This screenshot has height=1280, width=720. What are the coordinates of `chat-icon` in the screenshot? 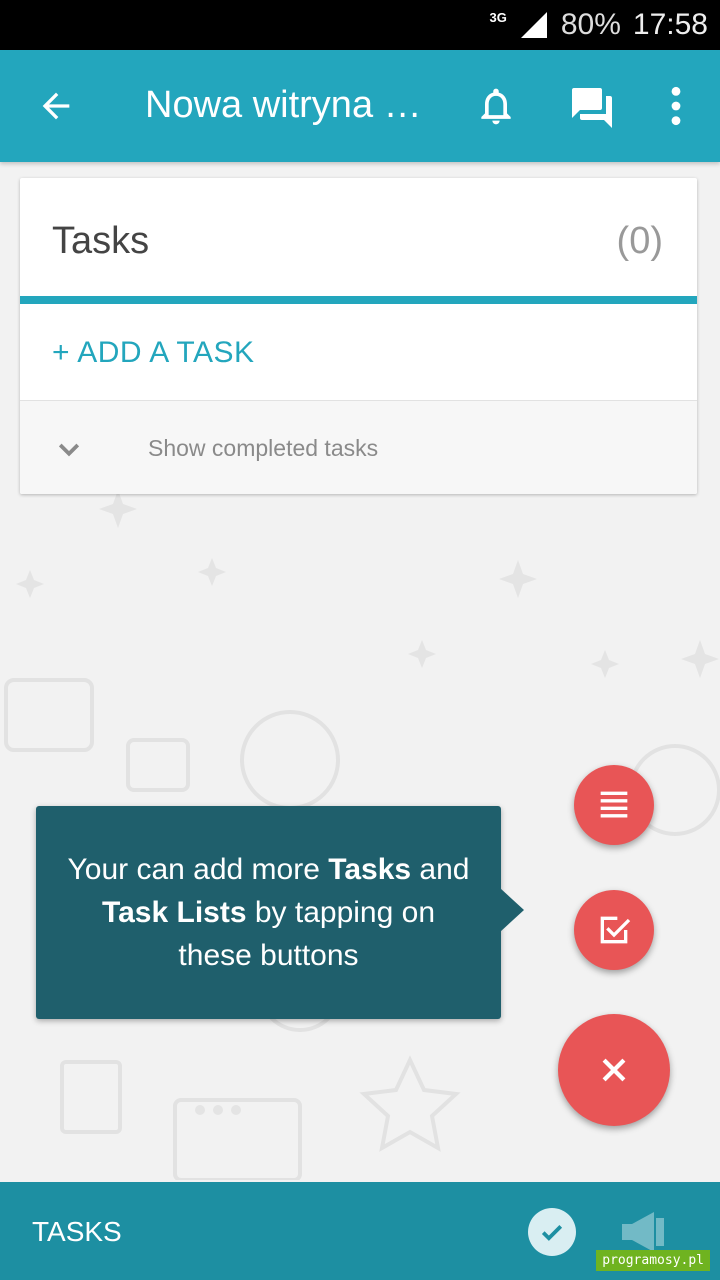 It's located at (592, 108).